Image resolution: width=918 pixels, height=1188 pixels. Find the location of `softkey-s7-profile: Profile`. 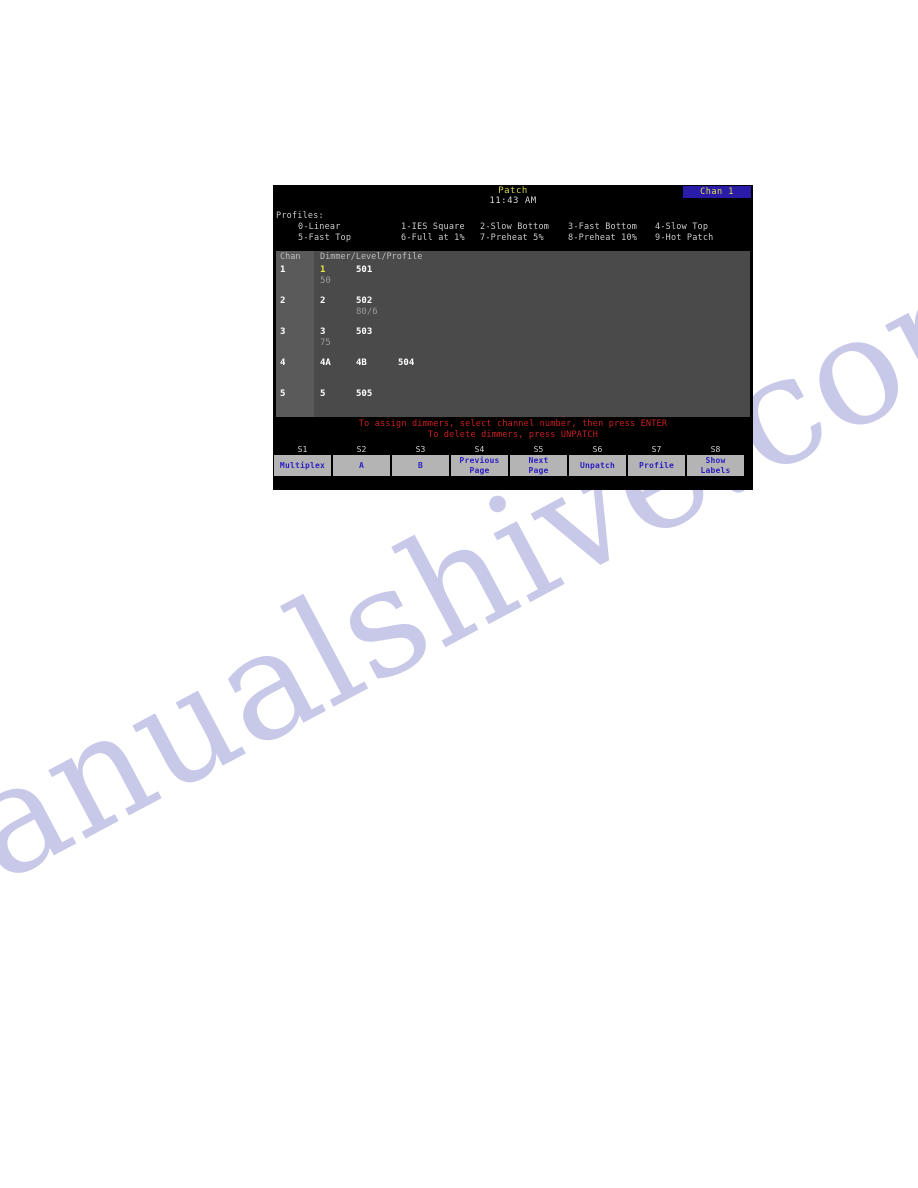

softkey-s7-profile: Profile is located at coordinates (656, 465).